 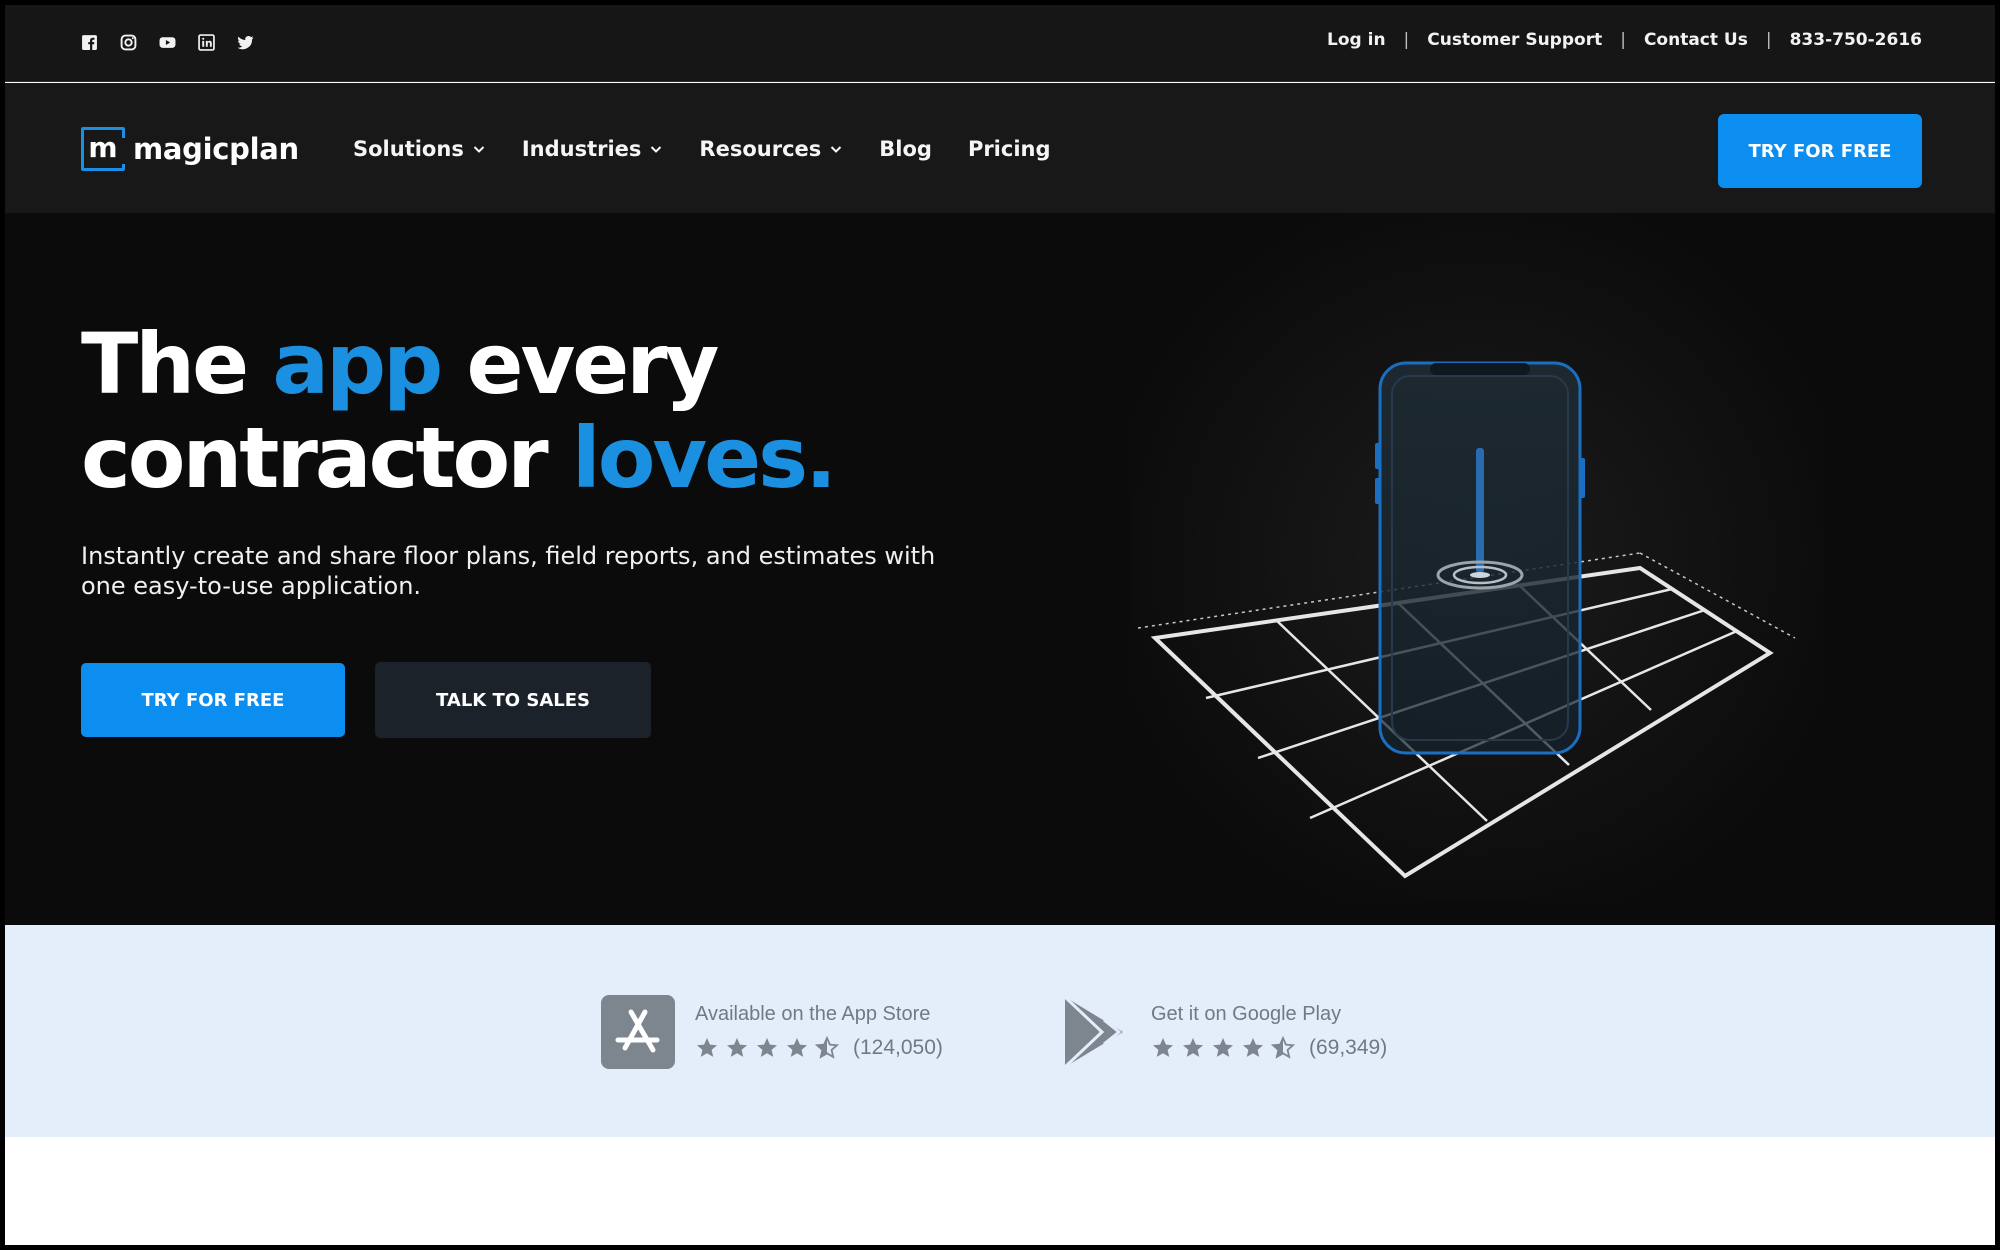 What do you see at coordinates (1696, 40) in the screenshot?
I see `contact-us-link: Contact Us` at bounding box center [1696, 40].